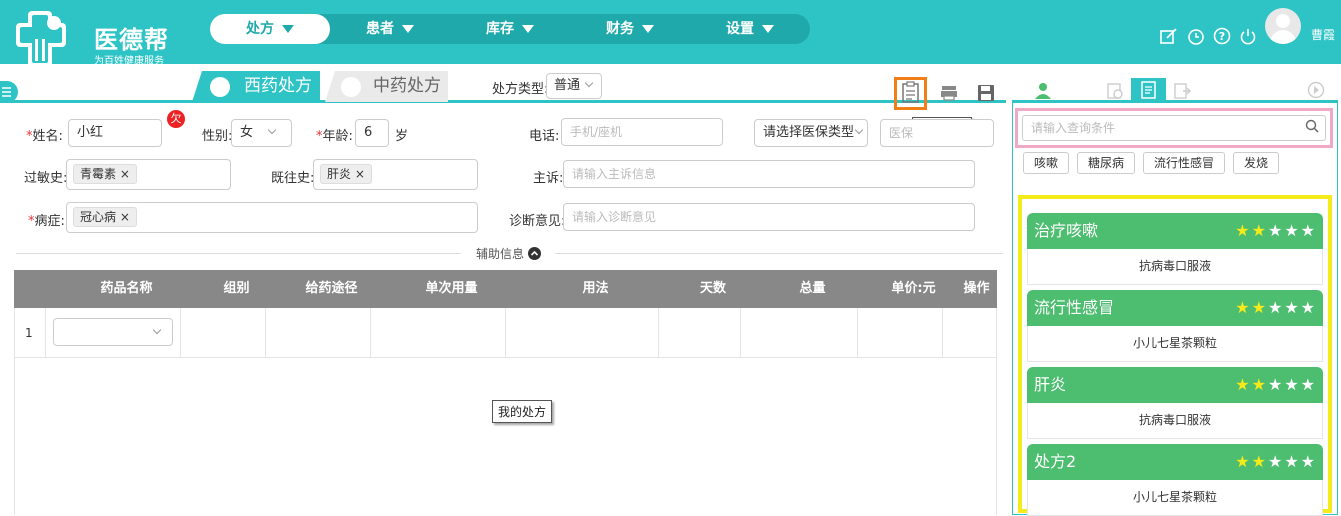 The image size is (1341, 516). I want to click on edit-icon, so click(1169, 38).